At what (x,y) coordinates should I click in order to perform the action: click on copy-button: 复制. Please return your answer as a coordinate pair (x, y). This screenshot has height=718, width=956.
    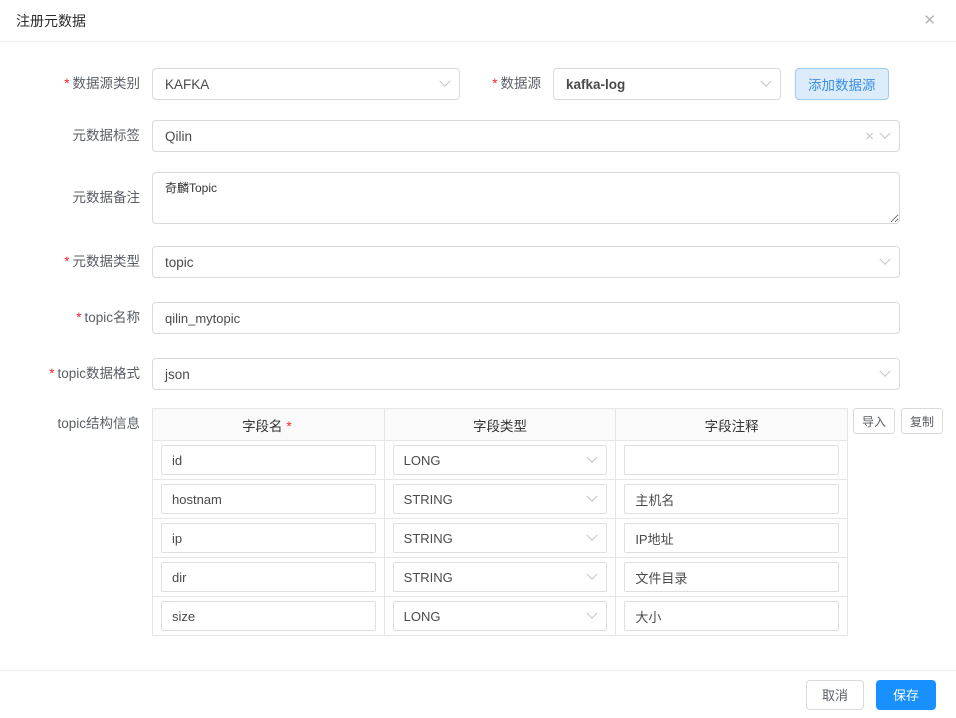
    Looking at the image, I should click on (922, 421).